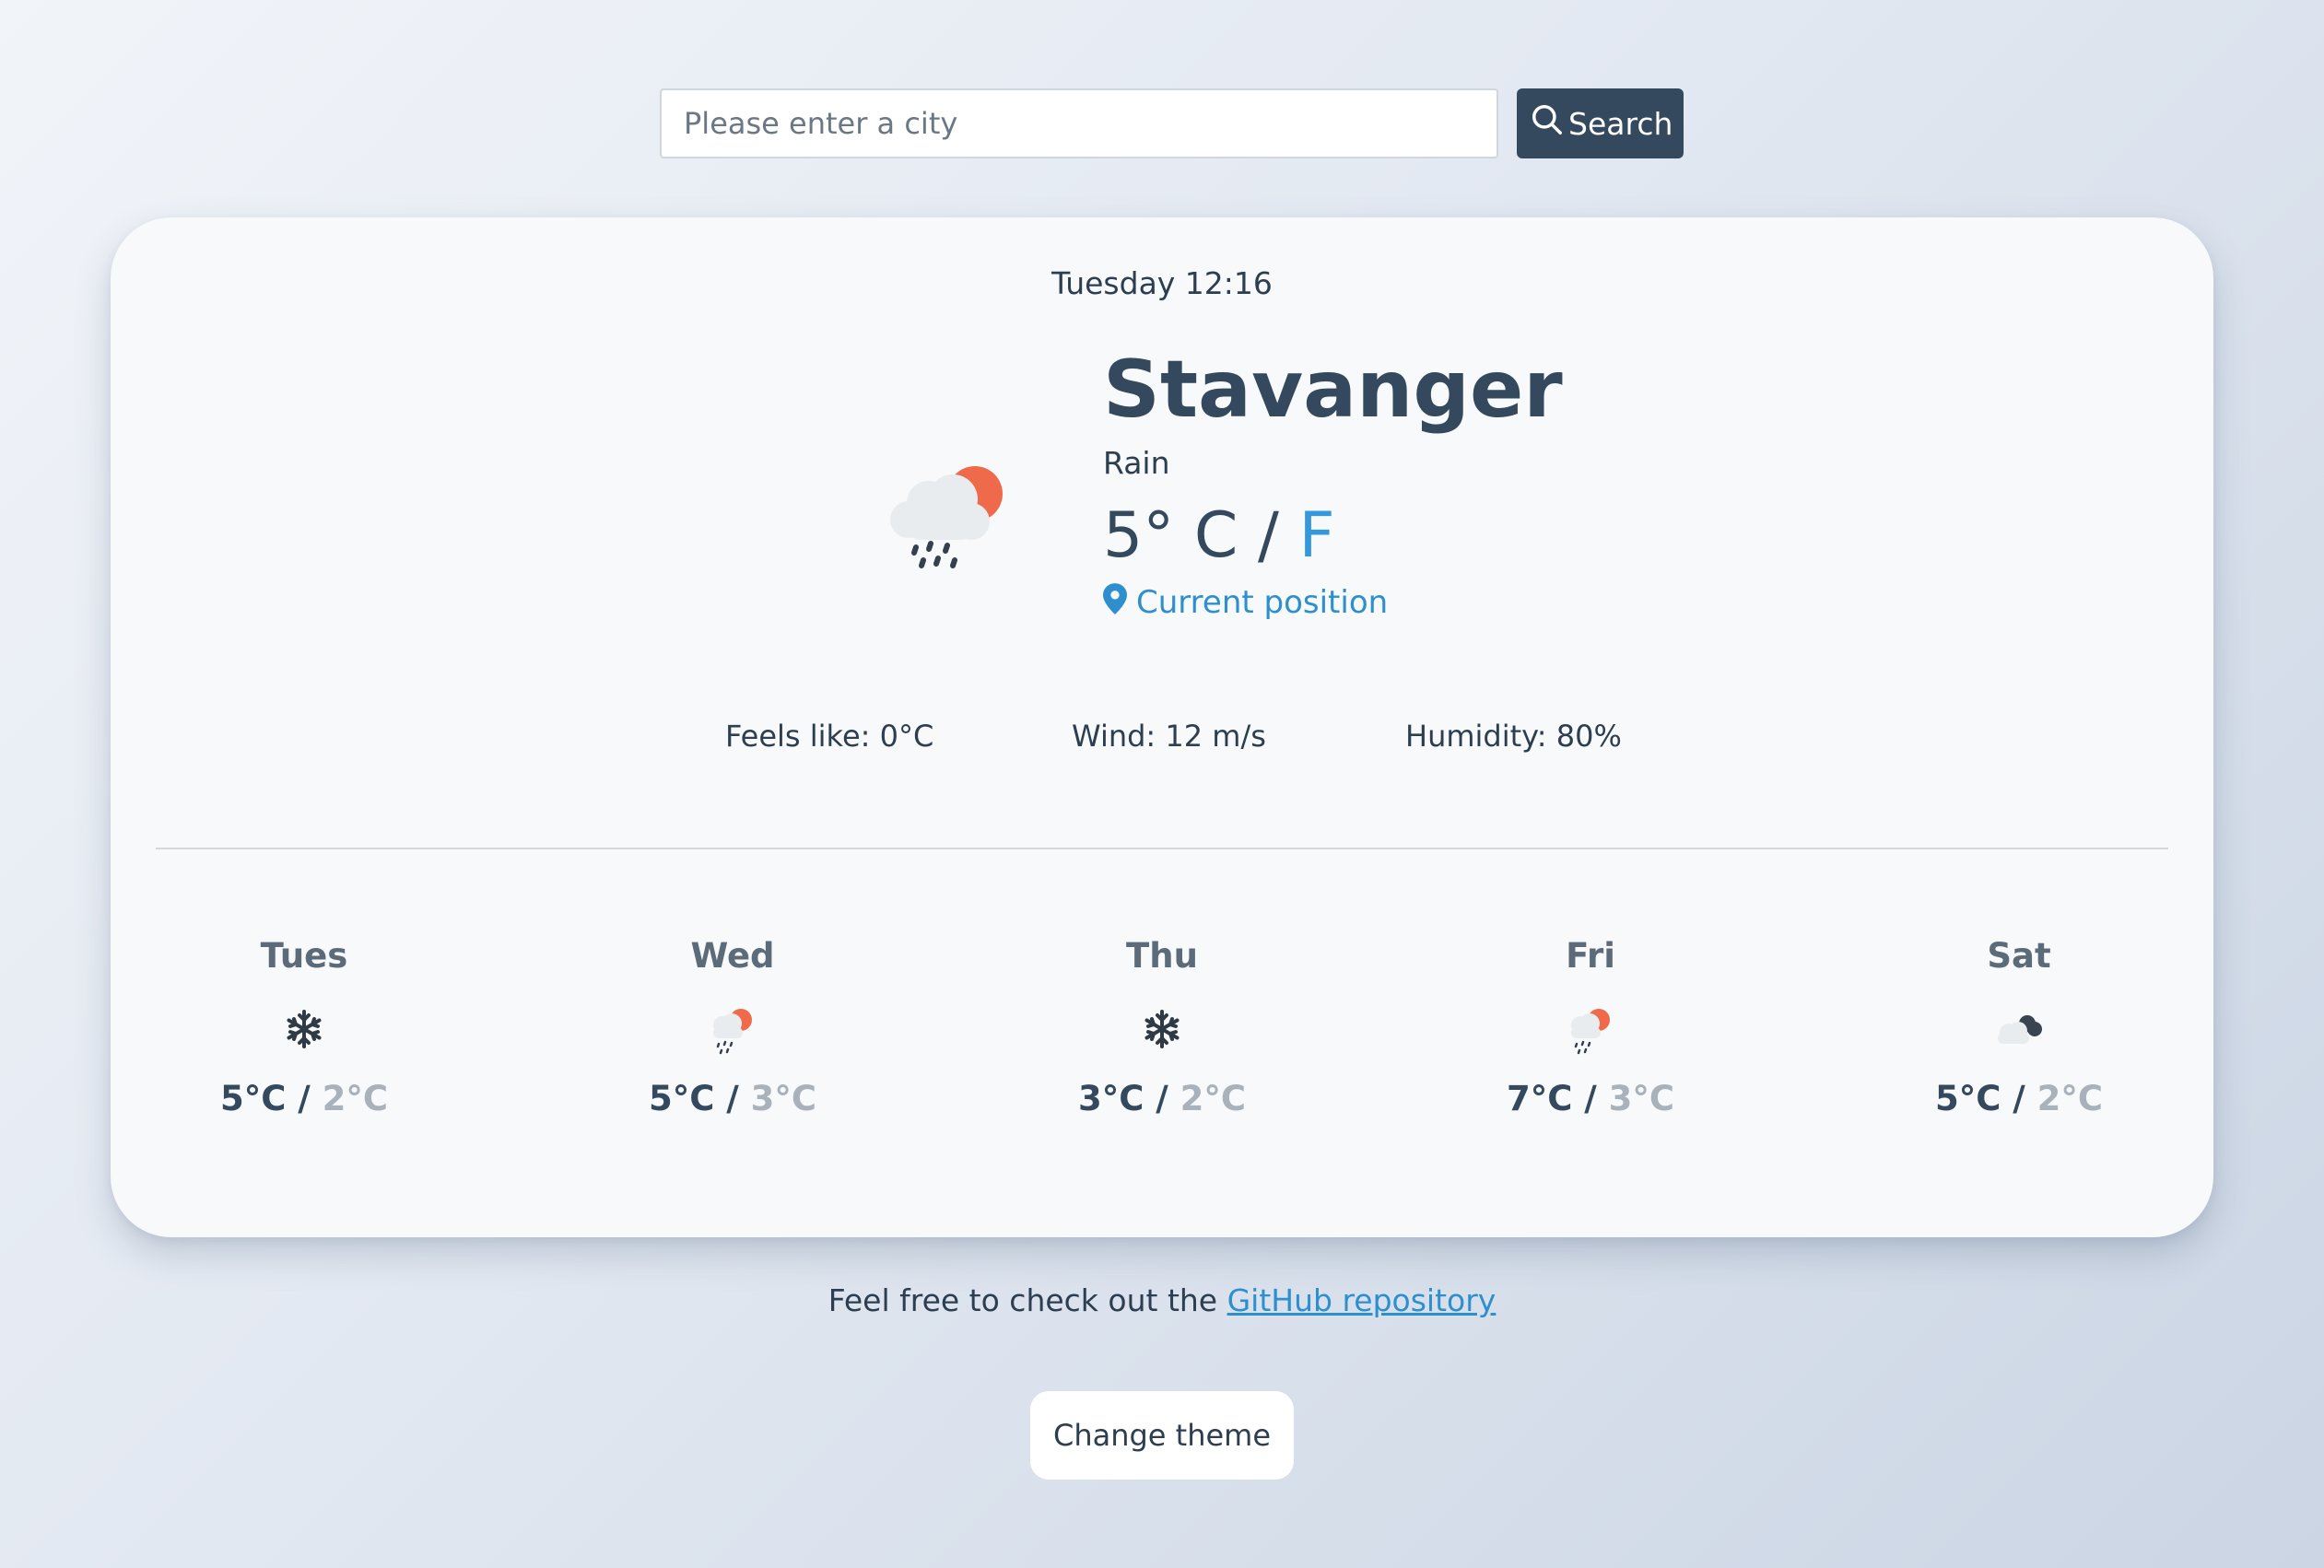  What do you see at coordinates (1333, 485) in the screenshot?
I see `current-weather-info: Stavanger Rain 5° C / F Current position` at bounding box center [1333, 485].